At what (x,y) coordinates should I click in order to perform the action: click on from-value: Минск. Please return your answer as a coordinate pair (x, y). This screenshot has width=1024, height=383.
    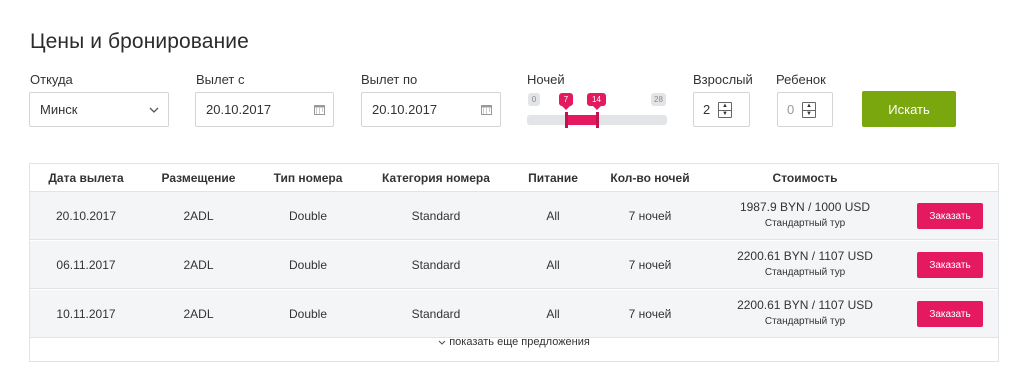
    Looking at the image, I should click on (59, 109).